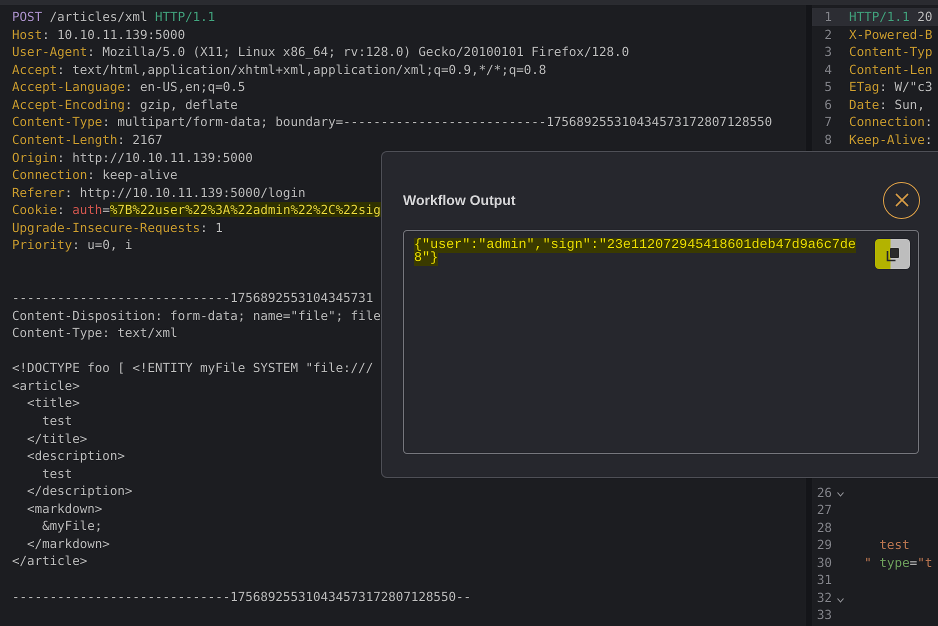  I want to click on code-line: Upgrade-Insecure-Requests: 1, so click(117, 227).